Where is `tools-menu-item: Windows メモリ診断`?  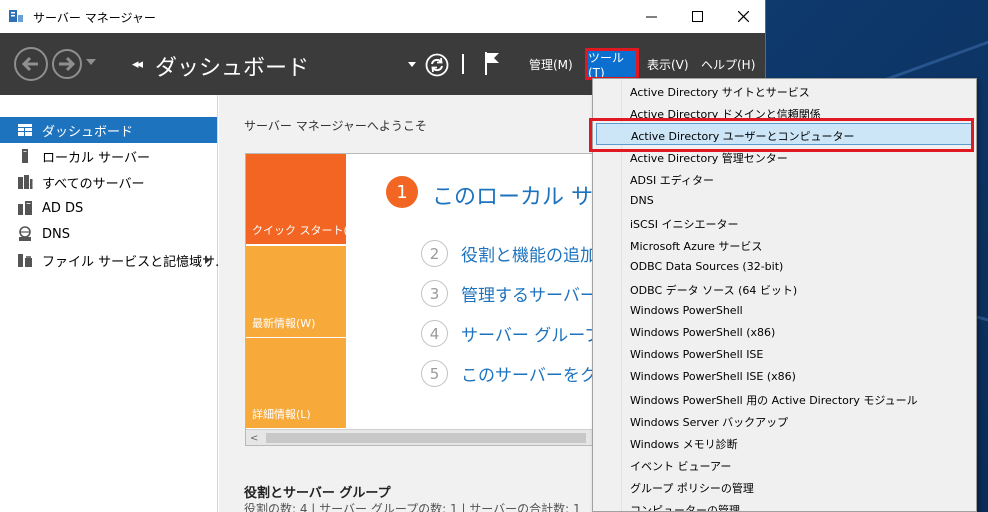 tools-menu-item: Windows メモリ診断 is located at coordinates (784, 443).